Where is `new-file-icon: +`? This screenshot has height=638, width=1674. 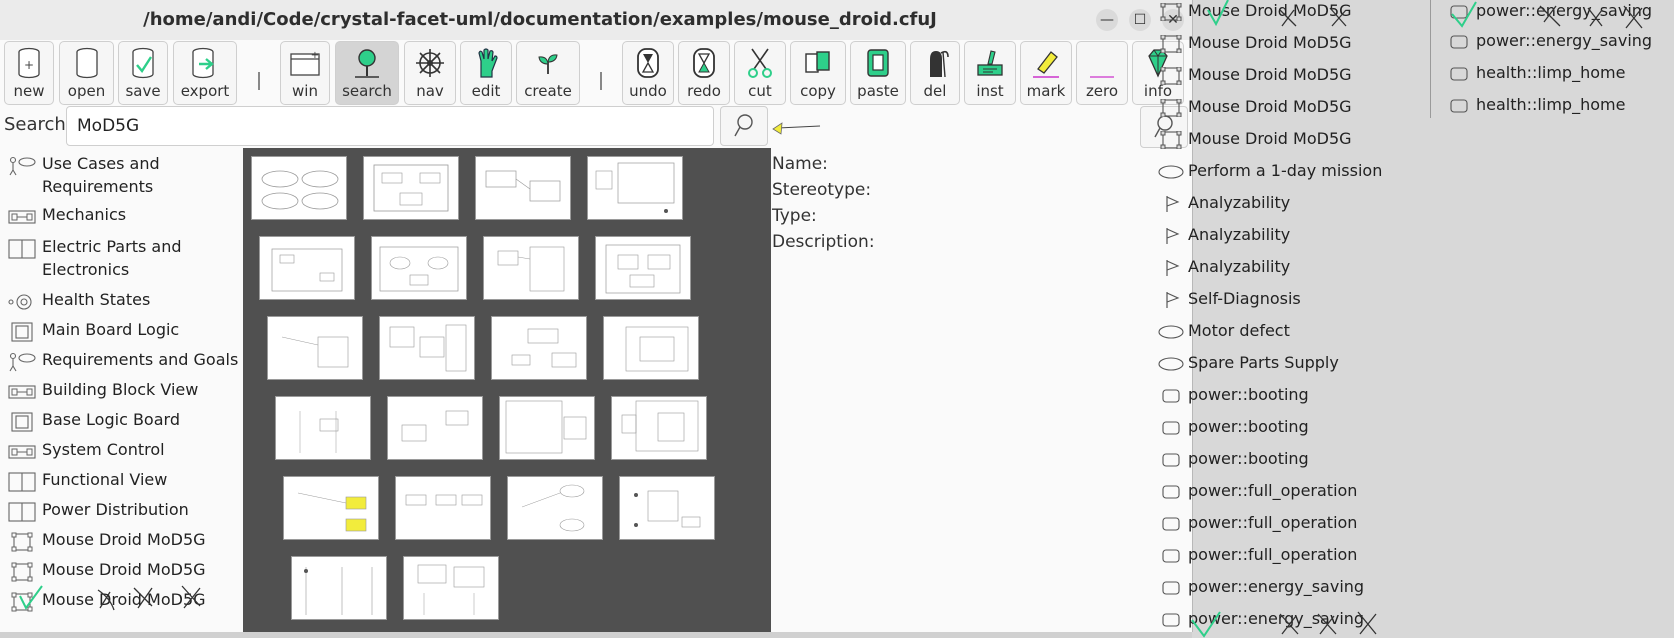 new-file-icon: + is located at coordinates (29, 63).